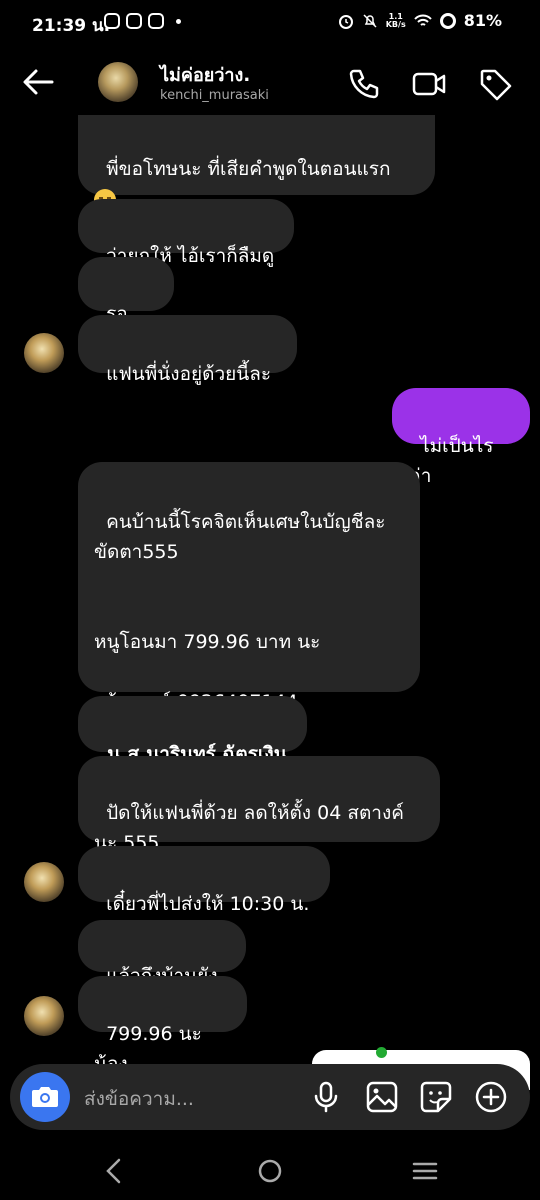  Describe the element at coordinates (204, 880) in the screenshot. I see `message-bubble: เดี๋ยวพี่ไปส่งให้ 10:30 น.` at that location.